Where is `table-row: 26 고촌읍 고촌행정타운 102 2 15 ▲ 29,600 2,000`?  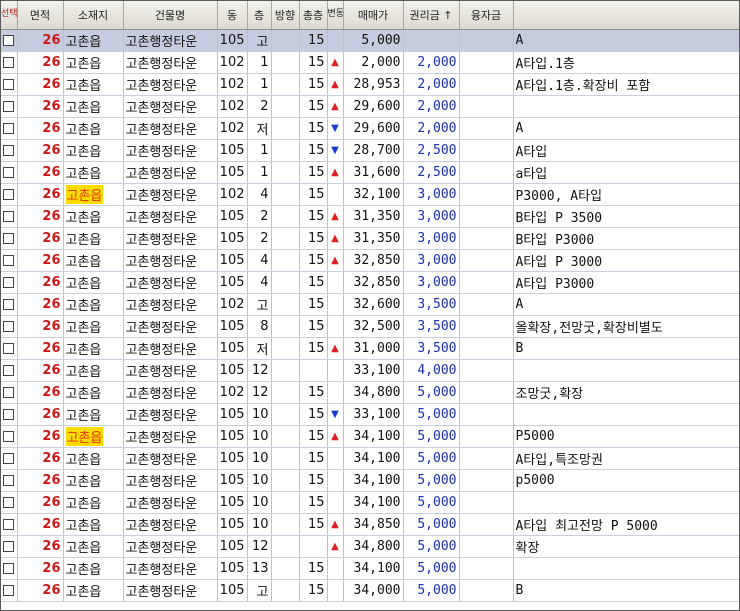
table-row: 26 고촌읍 고촌행정타운 102 2 15 ▲ 29,600 2,000 is located at coordinates (370, 106).